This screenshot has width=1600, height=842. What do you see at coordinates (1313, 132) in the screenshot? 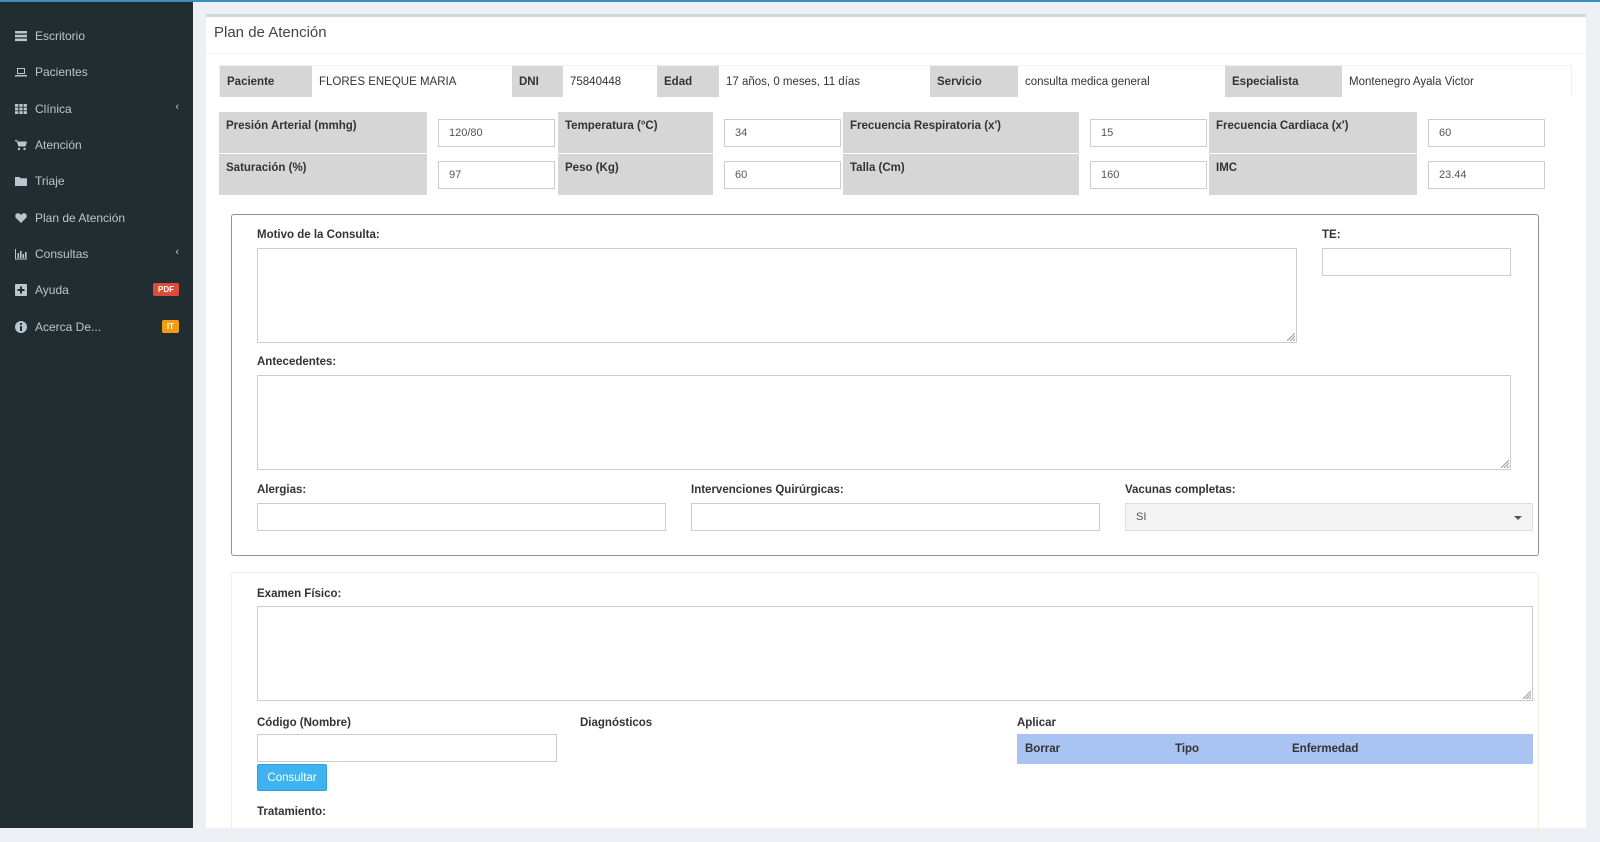
I see `frecuencia-cardiaca-label: Frecuencia Cardiaca (x')` at bounding box center [1313, 132].